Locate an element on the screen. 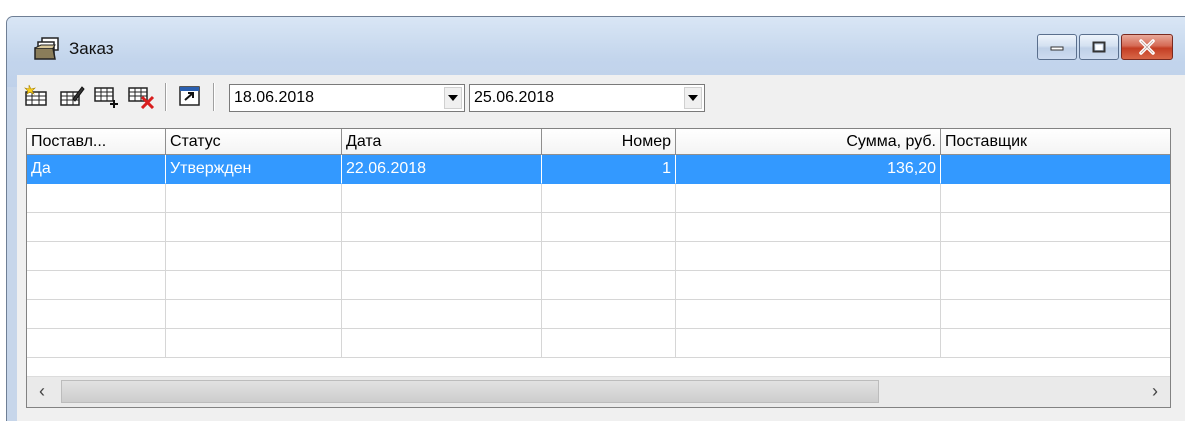  caption-buttons is located at coordinates (1104, 49).